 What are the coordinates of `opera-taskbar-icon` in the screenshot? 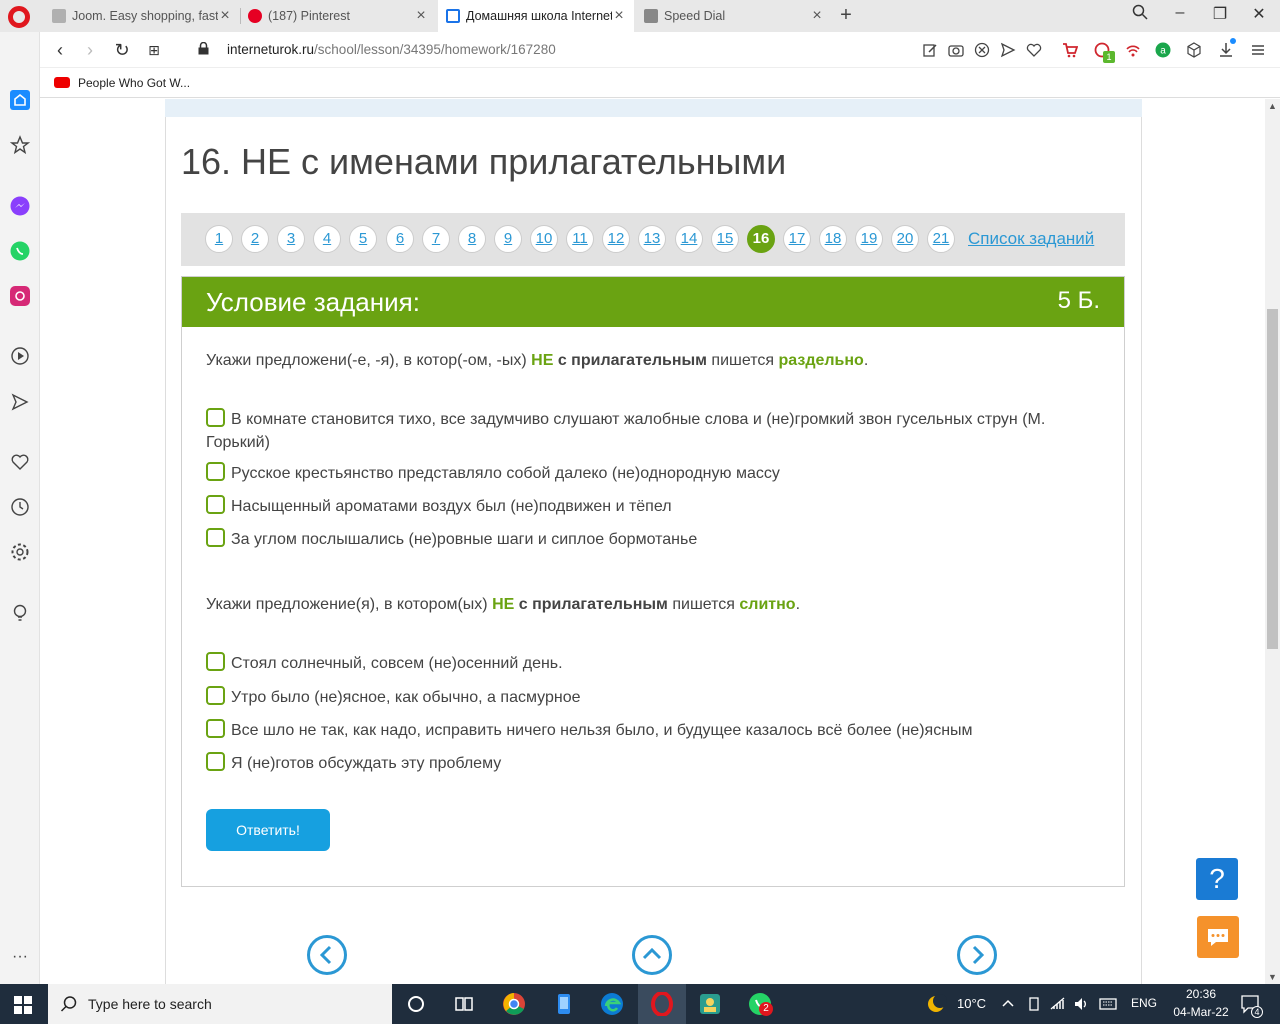 It's located at (662, 1004).